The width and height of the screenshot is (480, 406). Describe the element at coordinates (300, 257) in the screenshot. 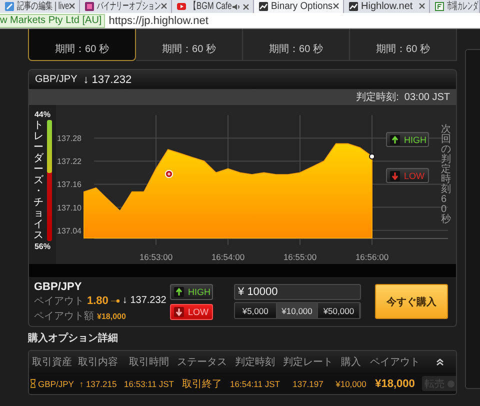

I see `axis-label: 16:55:00` at that location.